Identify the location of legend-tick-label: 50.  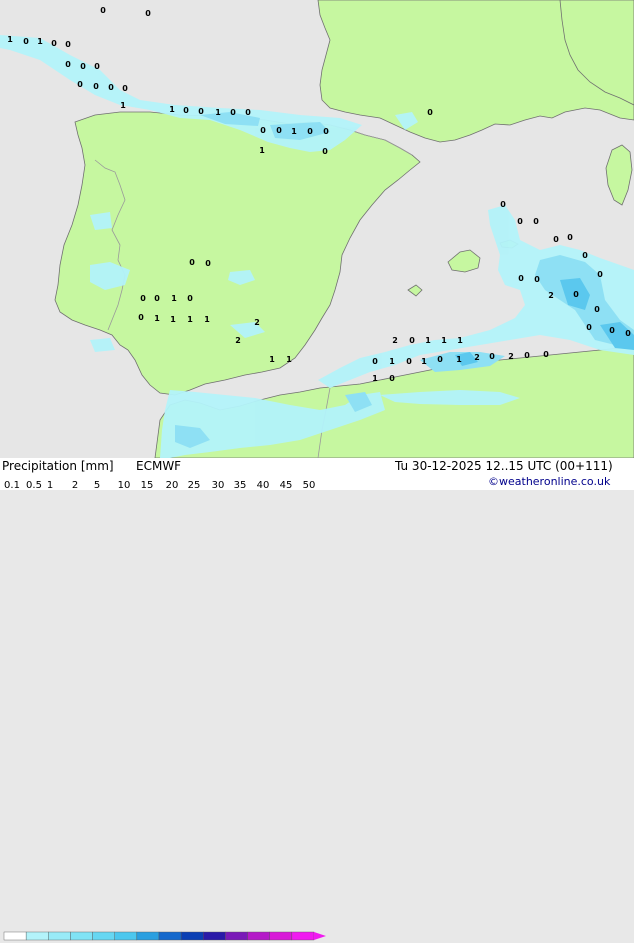
(309, 485).